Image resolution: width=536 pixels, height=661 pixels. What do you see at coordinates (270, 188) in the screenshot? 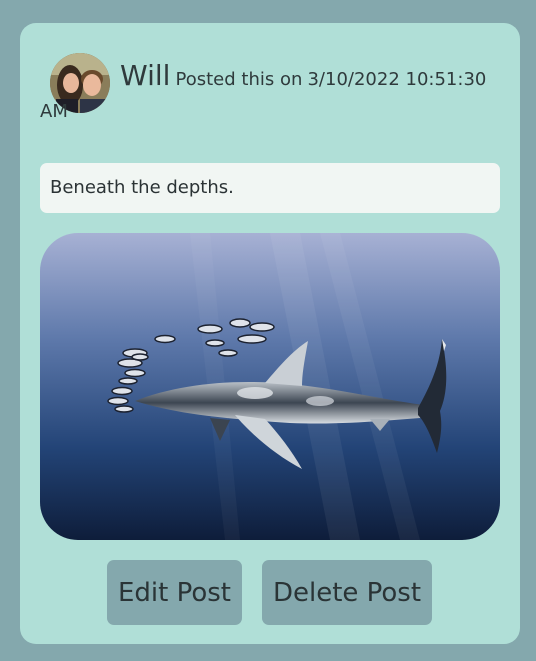
I see `post-text: Beneath the depths.` at bounding box center [270, 188].